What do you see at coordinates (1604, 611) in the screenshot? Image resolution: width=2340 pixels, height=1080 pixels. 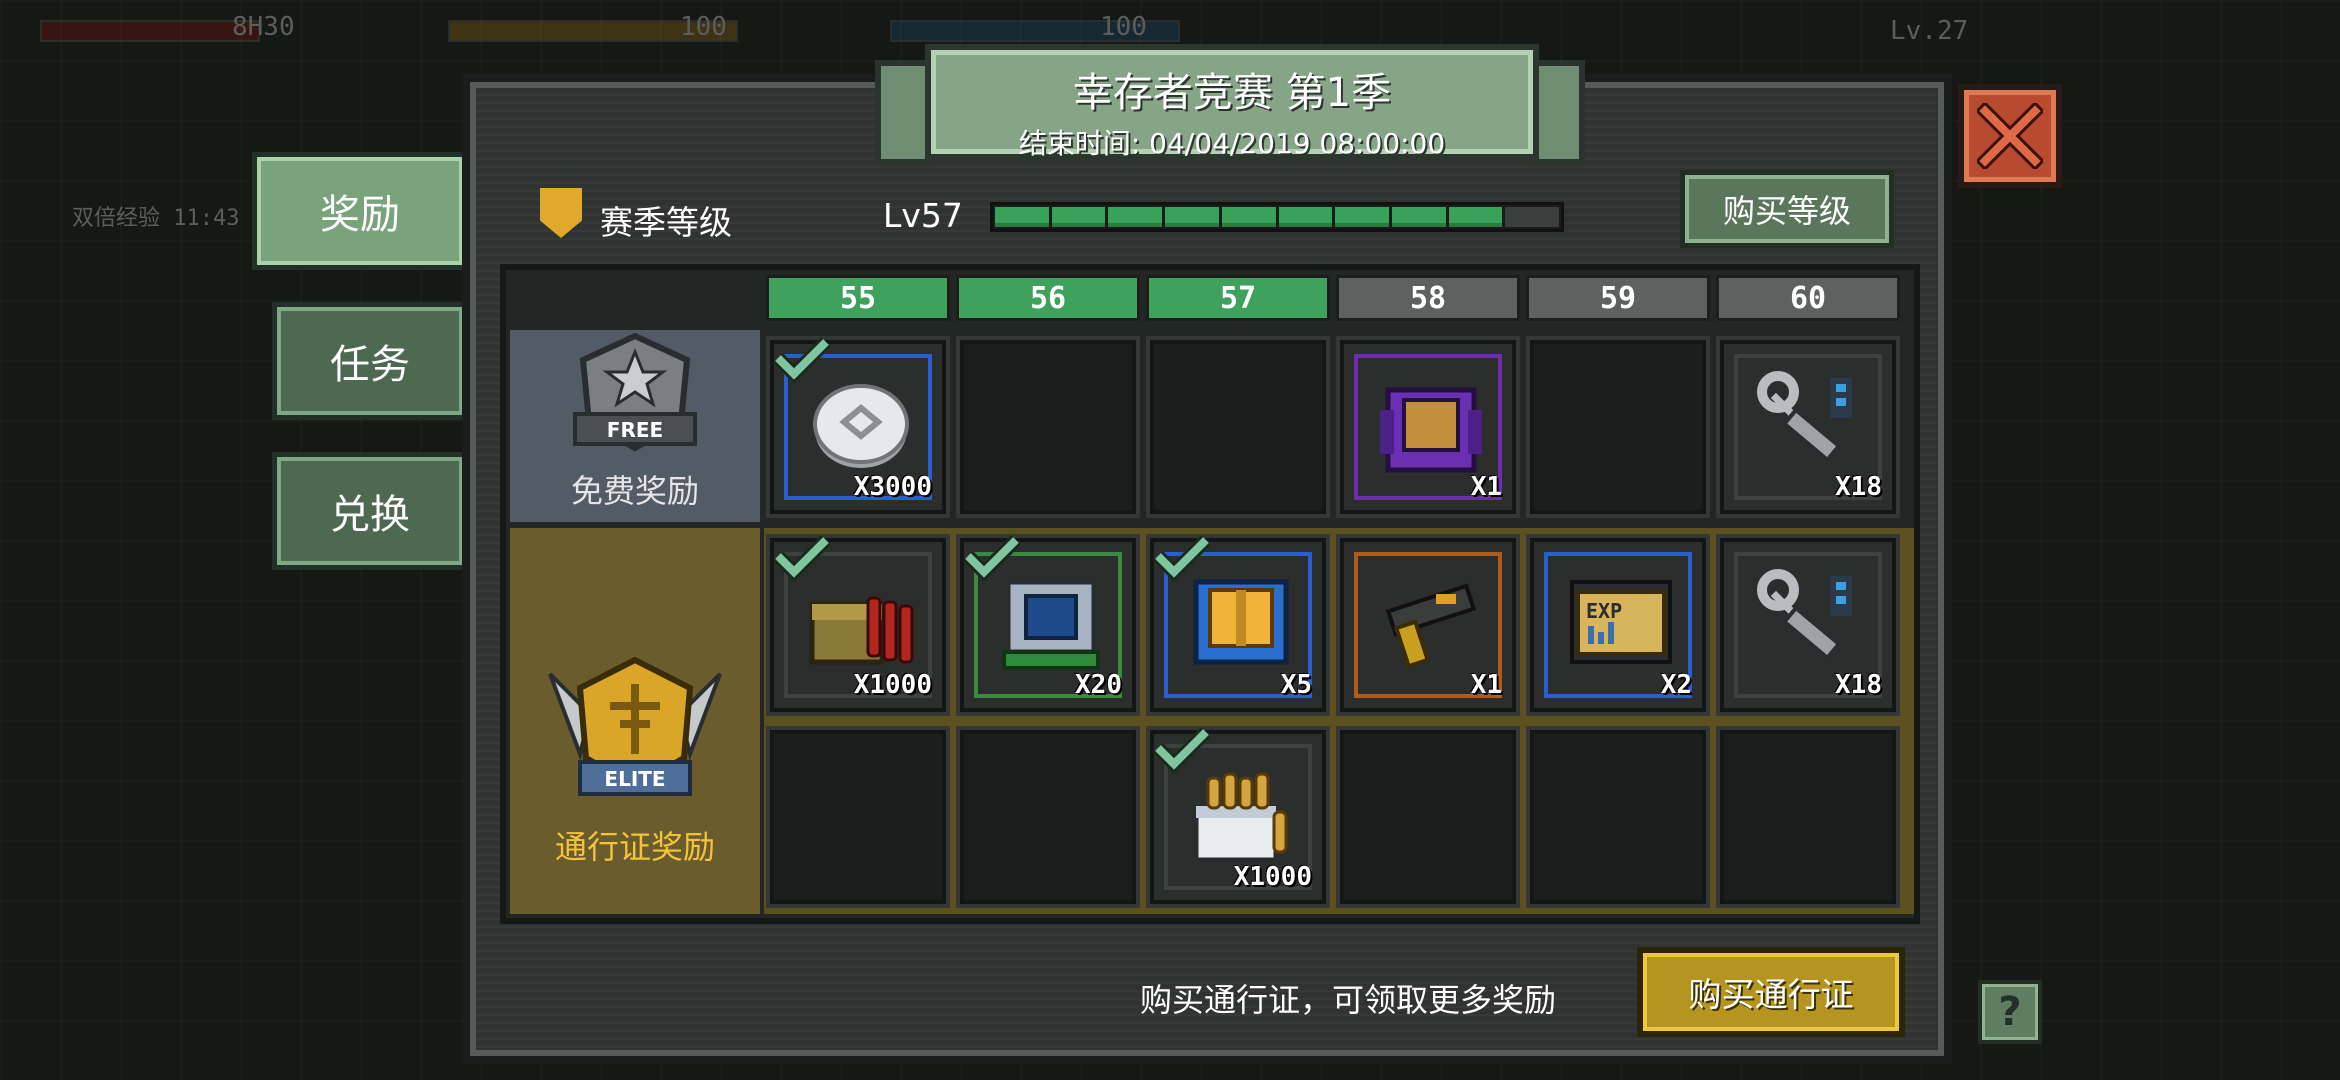 I see `svg-text: EXP` at bounding box center [1604, 611].